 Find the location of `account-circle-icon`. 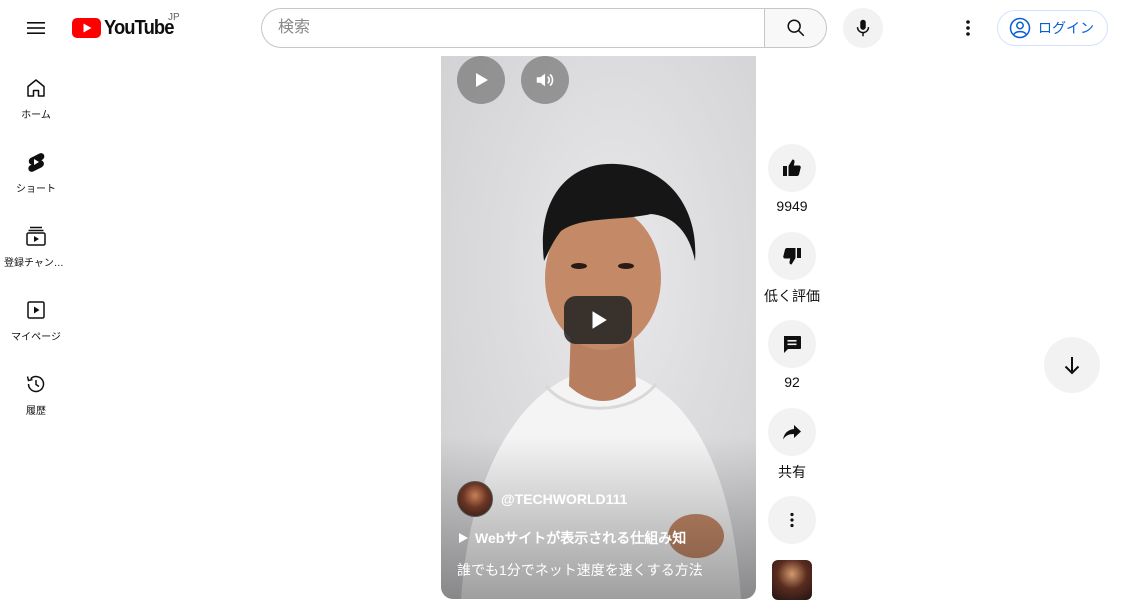

account-circle-icon is located at coordinates (1020, 28).